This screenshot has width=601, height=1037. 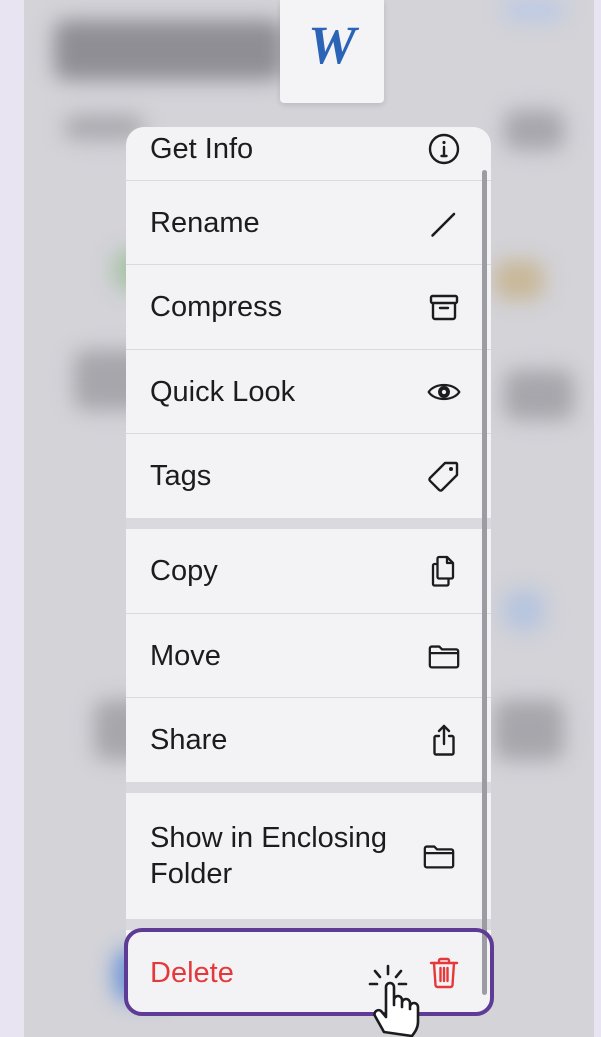 I want to click on menu-item-label: Get Info, so click(x=202, y=148).